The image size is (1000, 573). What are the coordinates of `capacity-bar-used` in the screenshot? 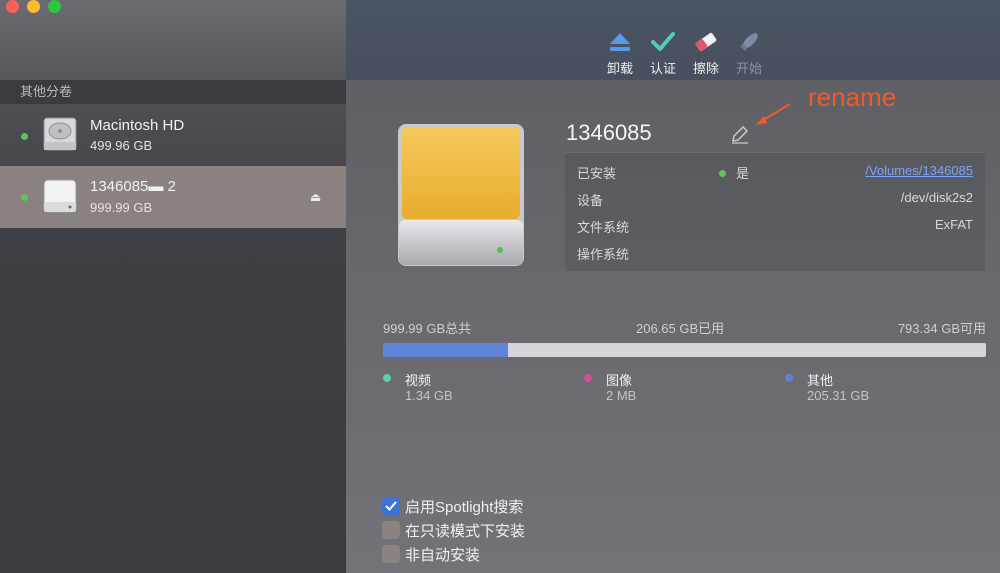 It's located at (445, 350).